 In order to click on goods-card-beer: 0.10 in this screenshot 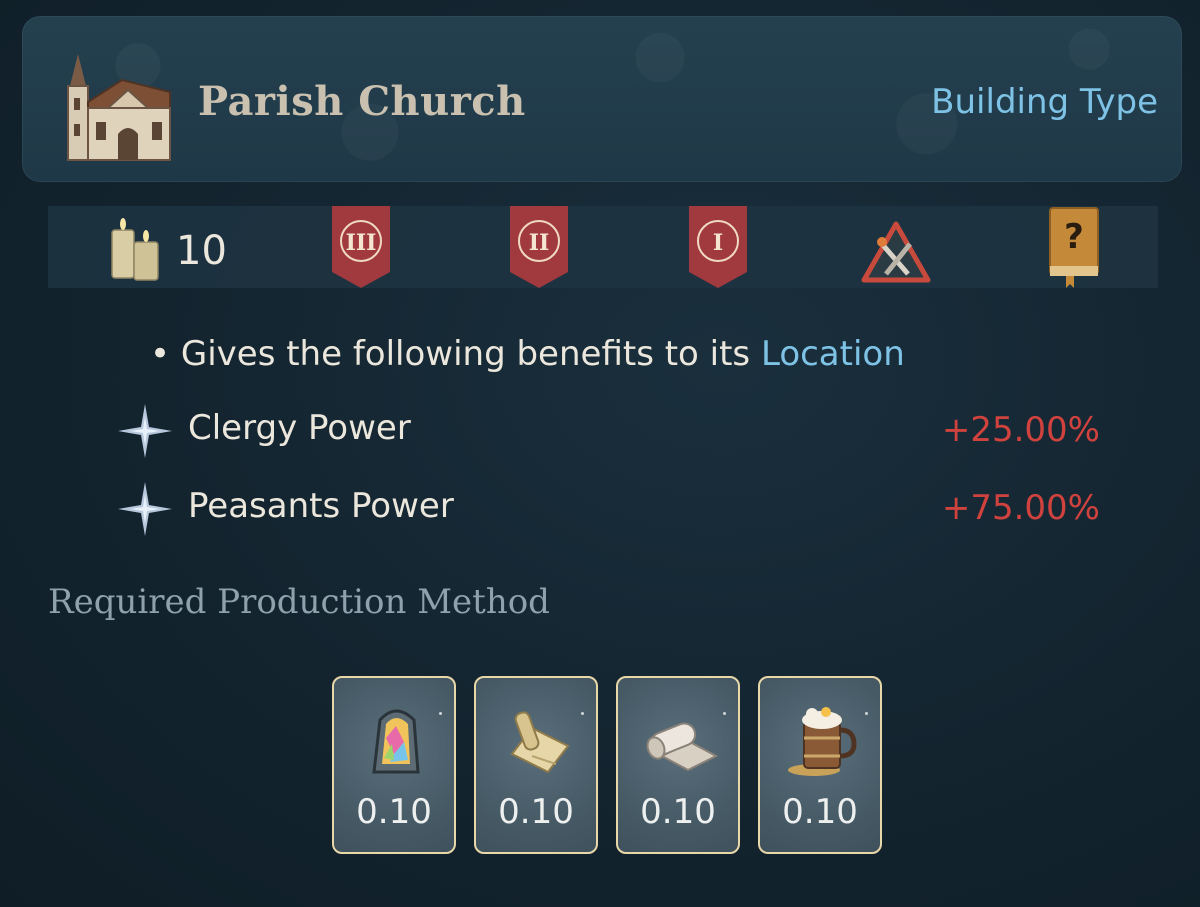, I will do `click(820, 765)`.